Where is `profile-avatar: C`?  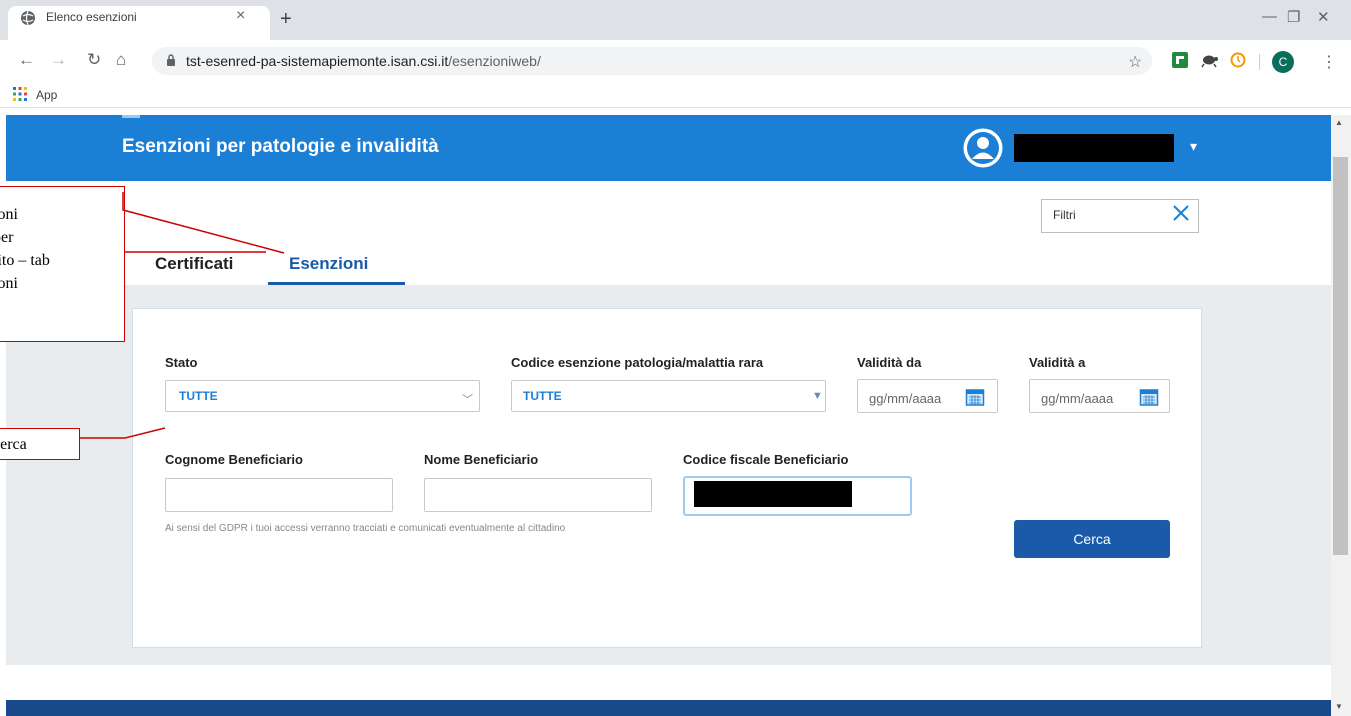 profile-avatar: C is located at coordinates (1283, 62).